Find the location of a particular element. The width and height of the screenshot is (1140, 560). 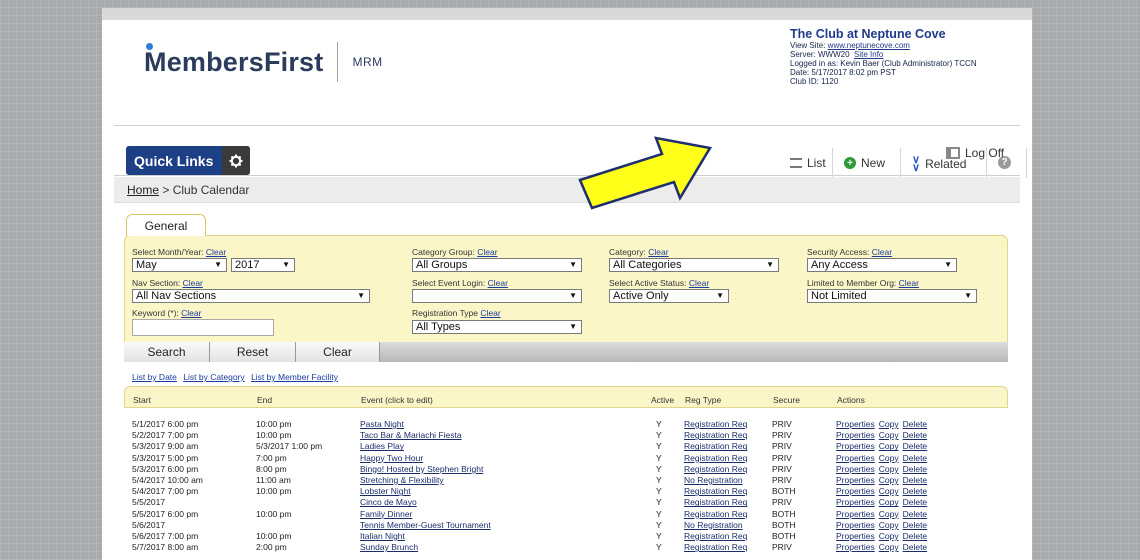

row-event-link: Lobster Night is located at coordinates (385, 491).